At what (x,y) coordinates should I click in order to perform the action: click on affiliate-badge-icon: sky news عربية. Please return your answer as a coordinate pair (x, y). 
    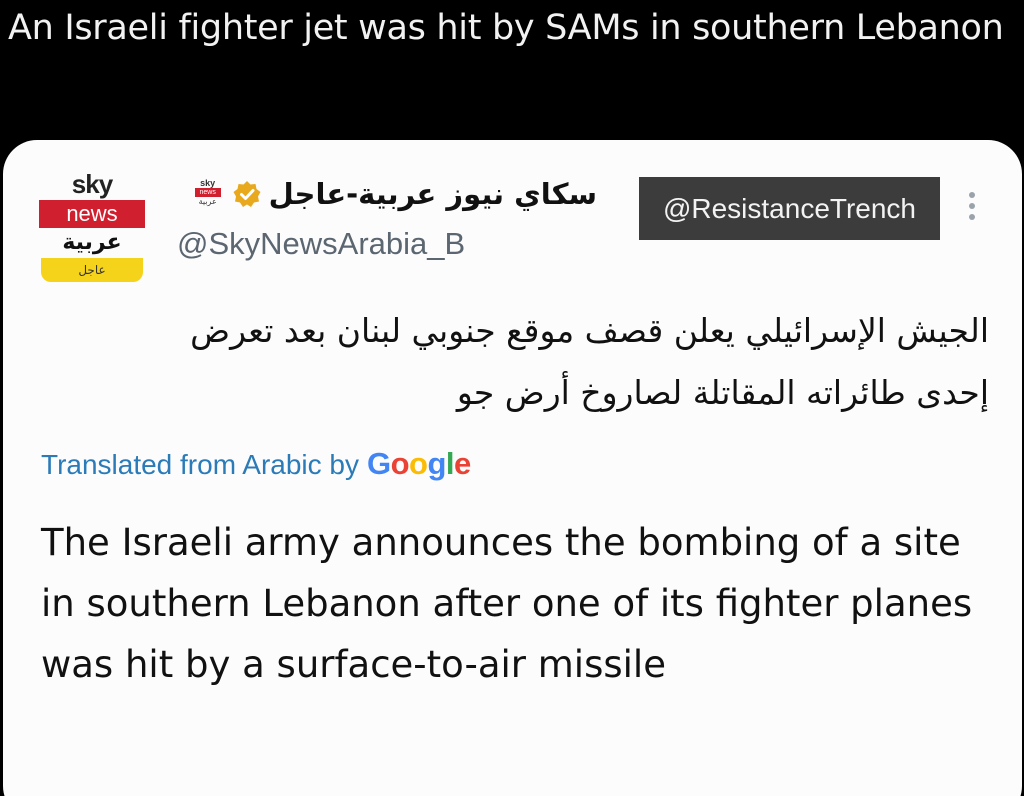
    Looking at the image, I should click on (208, 194).